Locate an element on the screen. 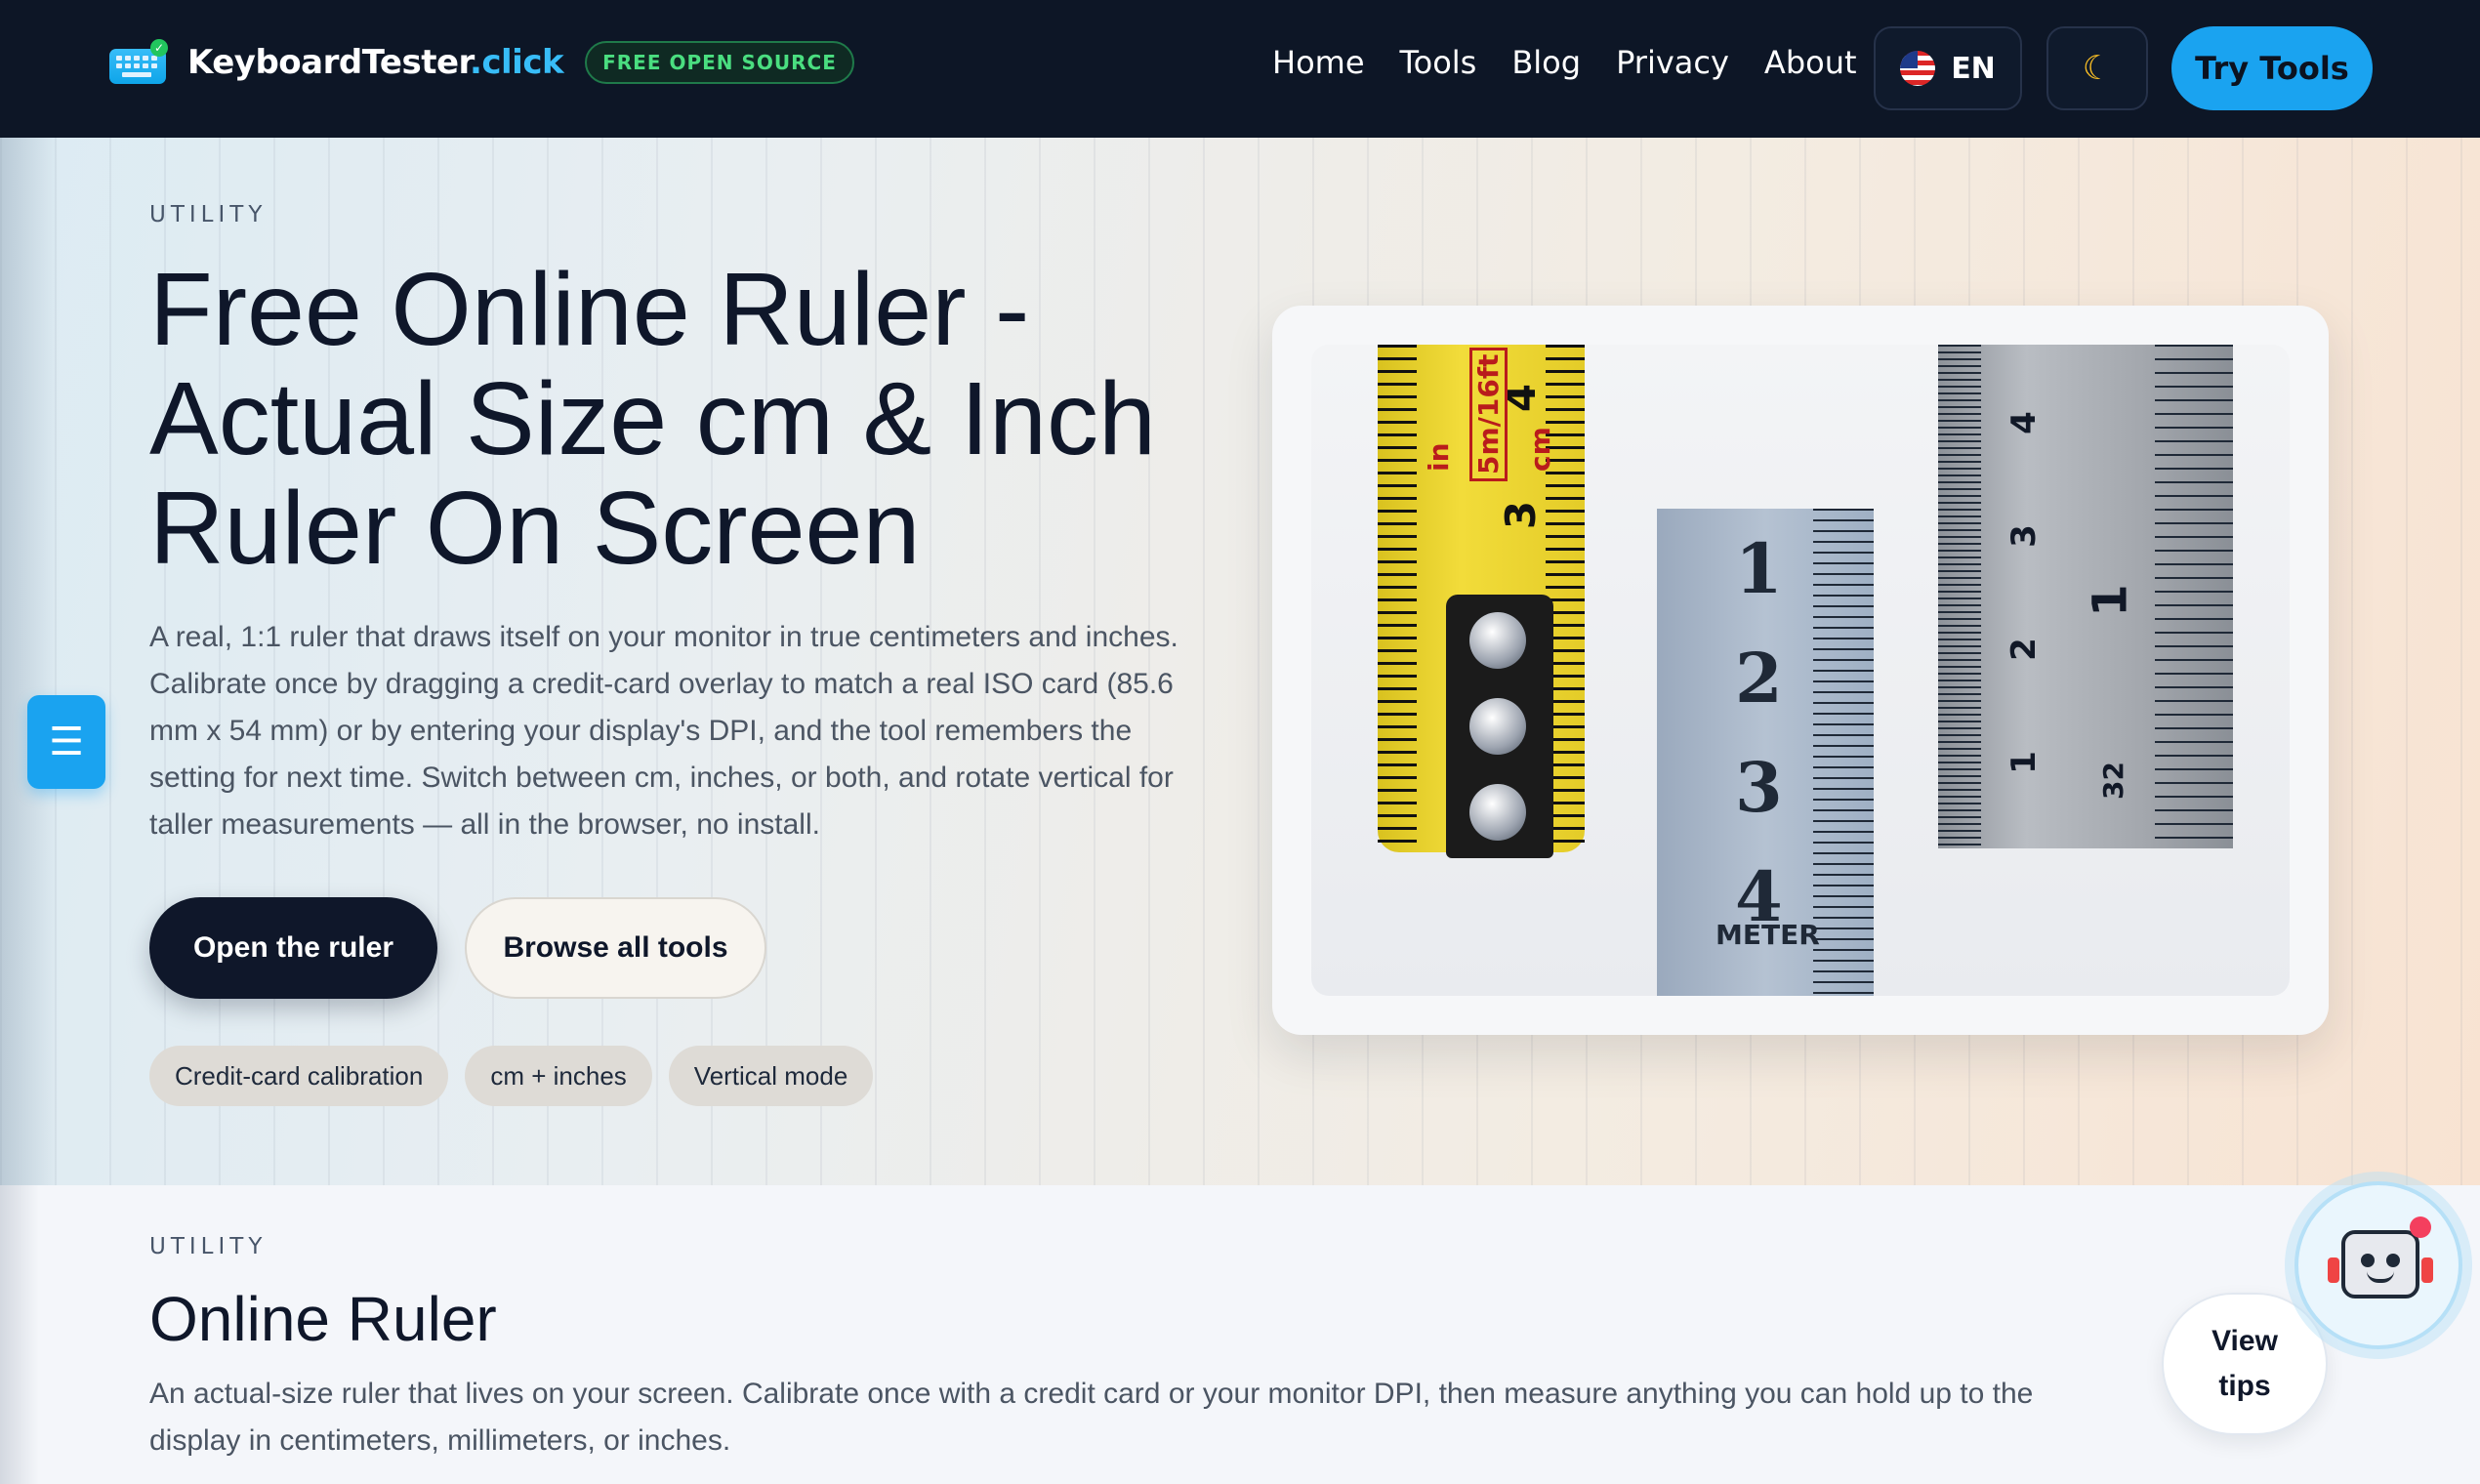 The width and height of the screenshot is (2480, 1484). sidebar-menu-button: ☰ is located at coordinates (66, 742).